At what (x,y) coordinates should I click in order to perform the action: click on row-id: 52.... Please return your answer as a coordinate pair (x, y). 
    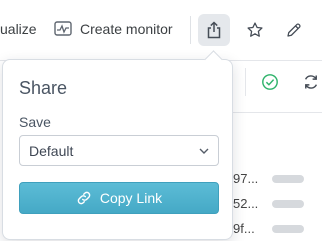
    Looking at the image, I should click on (246, 203).